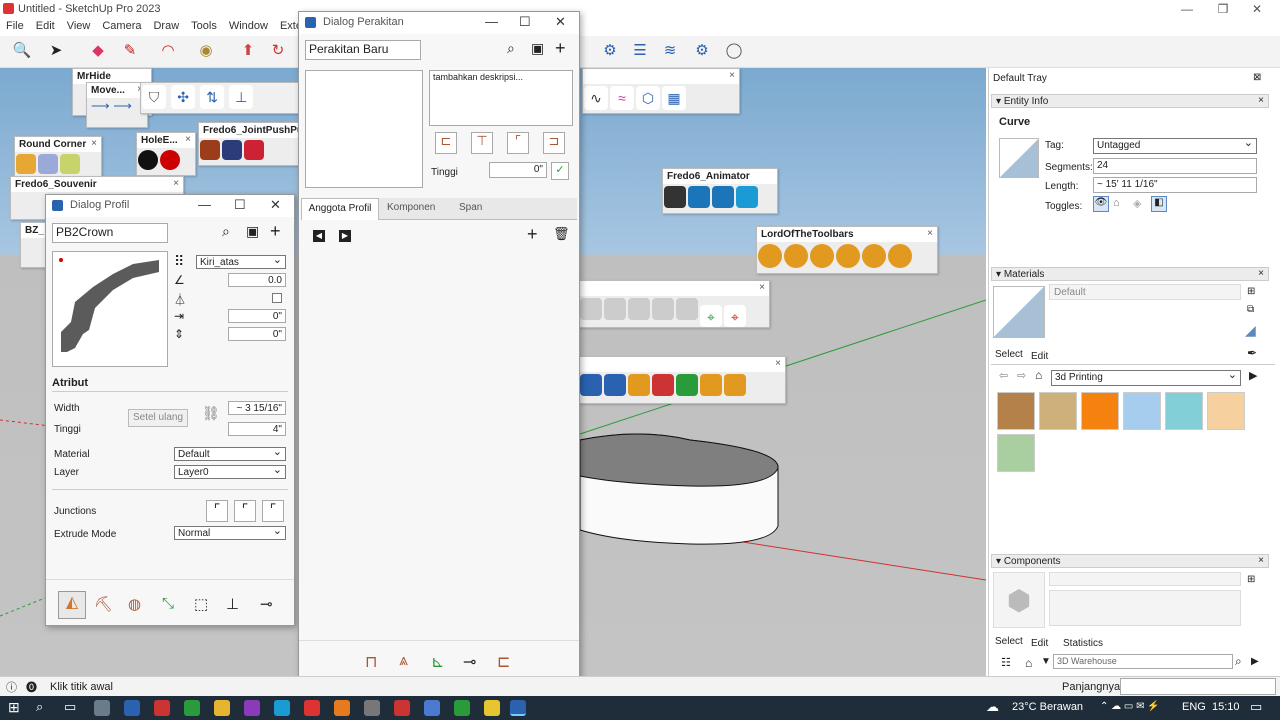 The image size is (1280, 720). Describe the element at coordinates (1021, 375) in the screenshot. I see `forward-icon: ⇨` at that location.